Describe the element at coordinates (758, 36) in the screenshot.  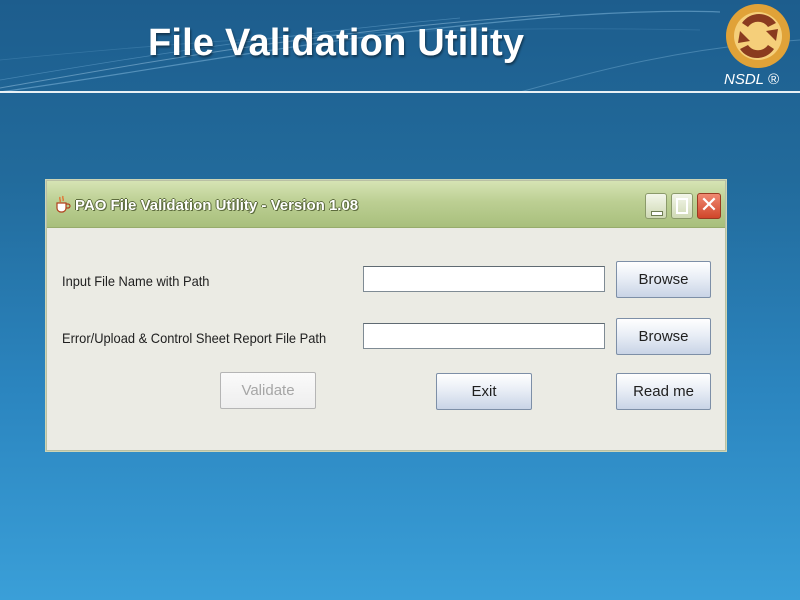
I see `nsdl-logo-icon` at that location.